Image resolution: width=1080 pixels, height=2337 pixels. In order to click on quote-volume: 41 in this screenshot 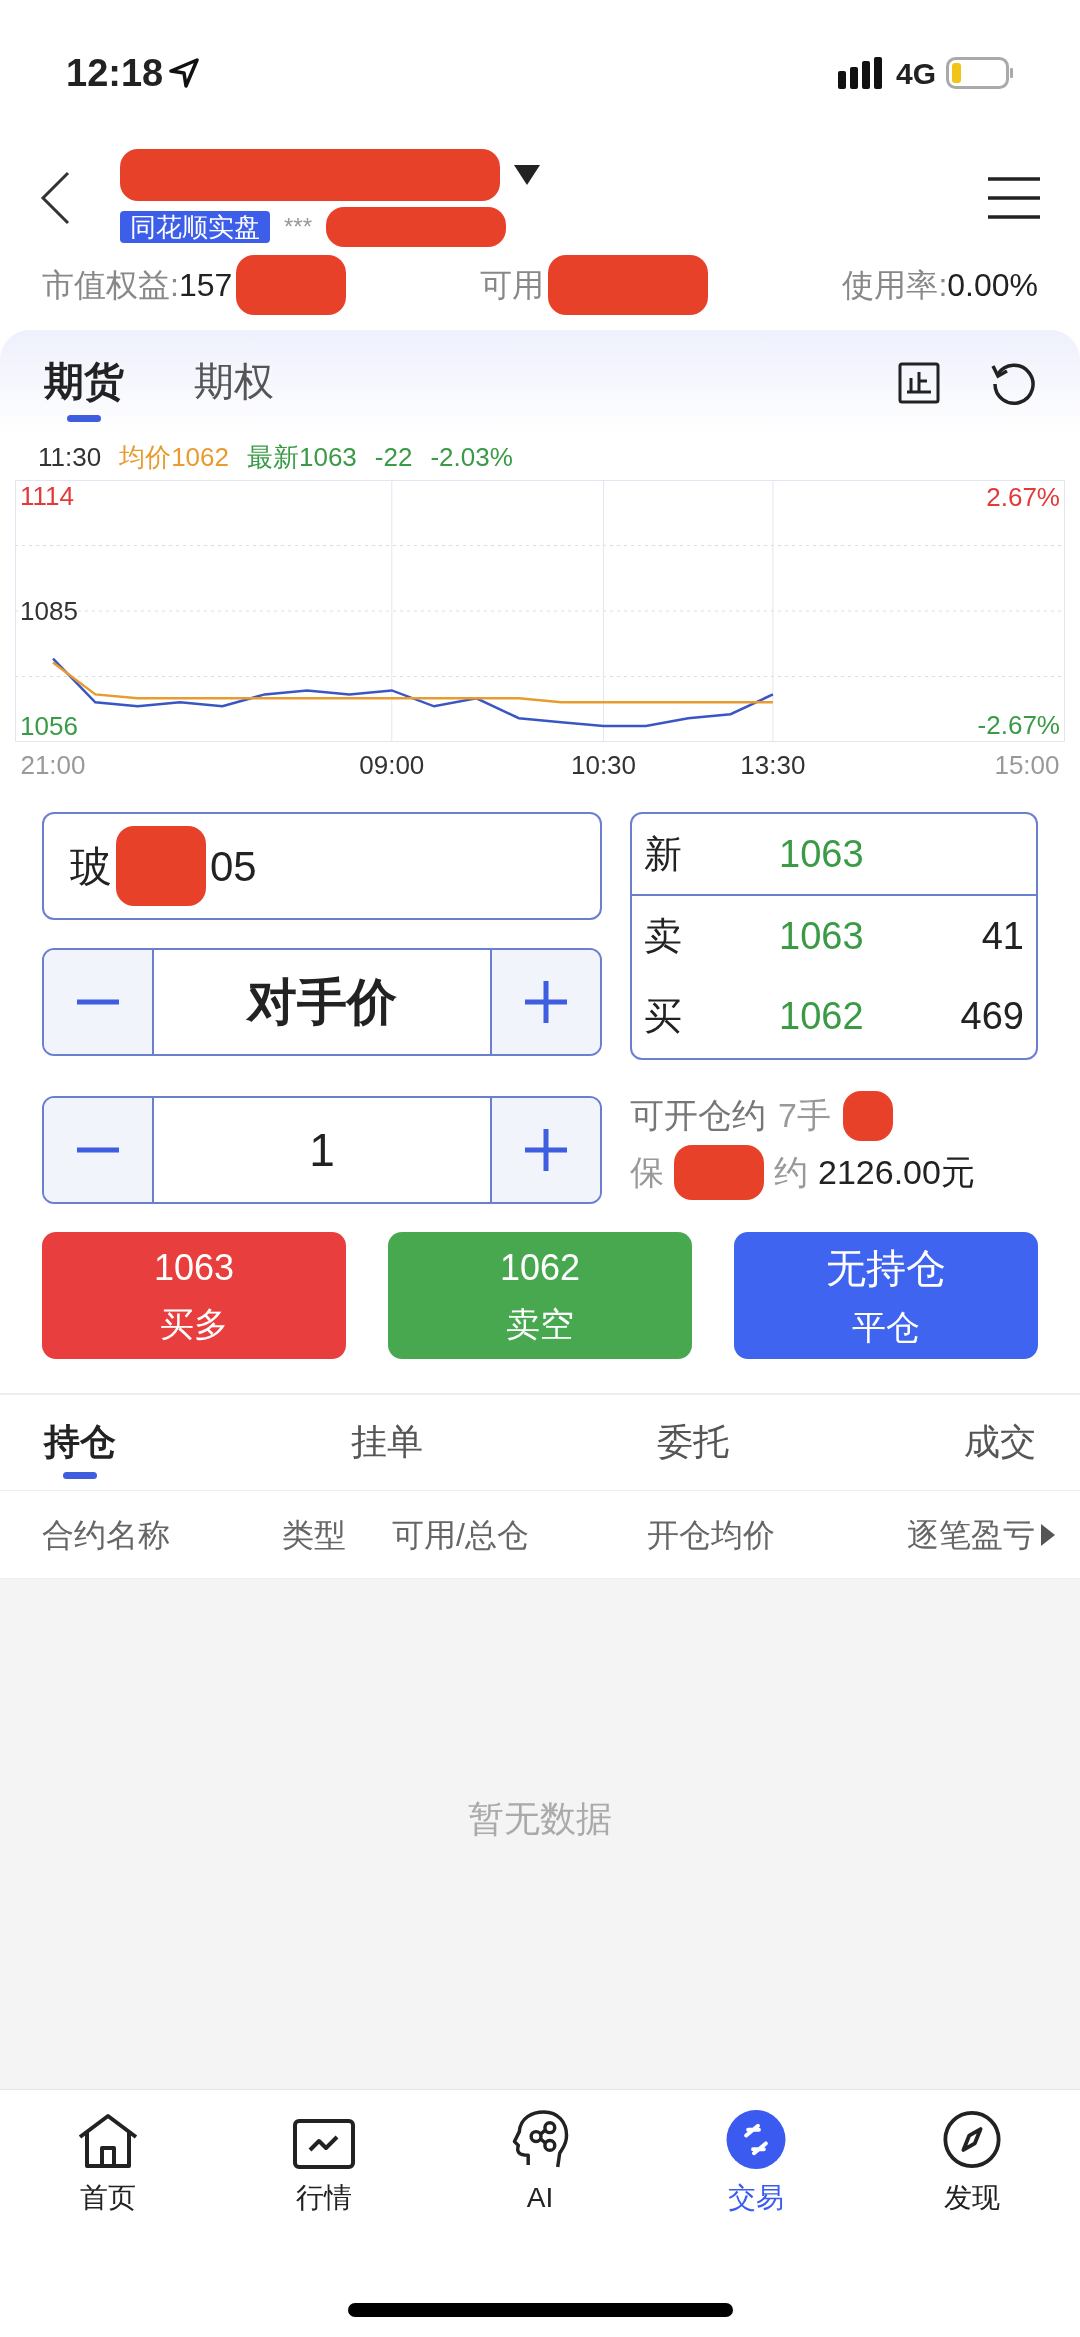, I will do `click(1002, 936)`.